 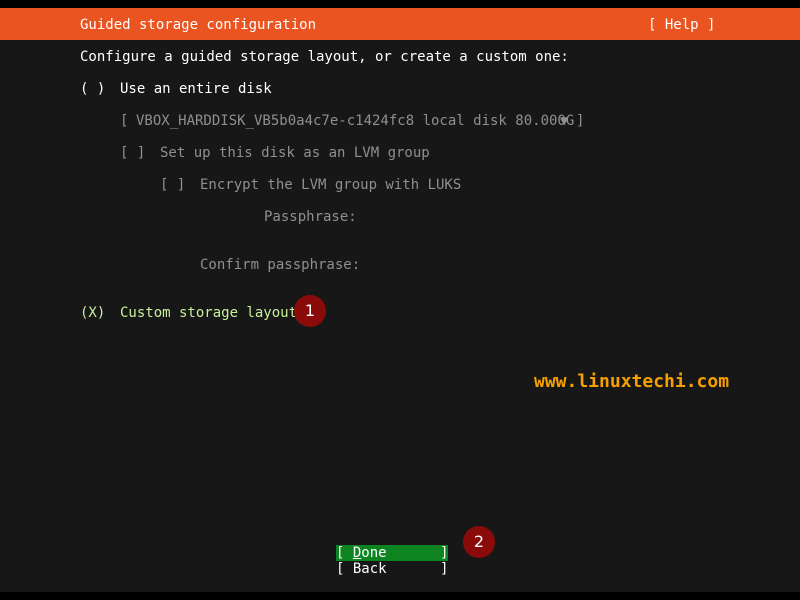 What do you see at coordinates (444, 569) in the screenshot?
I see `back-close-bracket: ]` at bounding box center [444, 569].